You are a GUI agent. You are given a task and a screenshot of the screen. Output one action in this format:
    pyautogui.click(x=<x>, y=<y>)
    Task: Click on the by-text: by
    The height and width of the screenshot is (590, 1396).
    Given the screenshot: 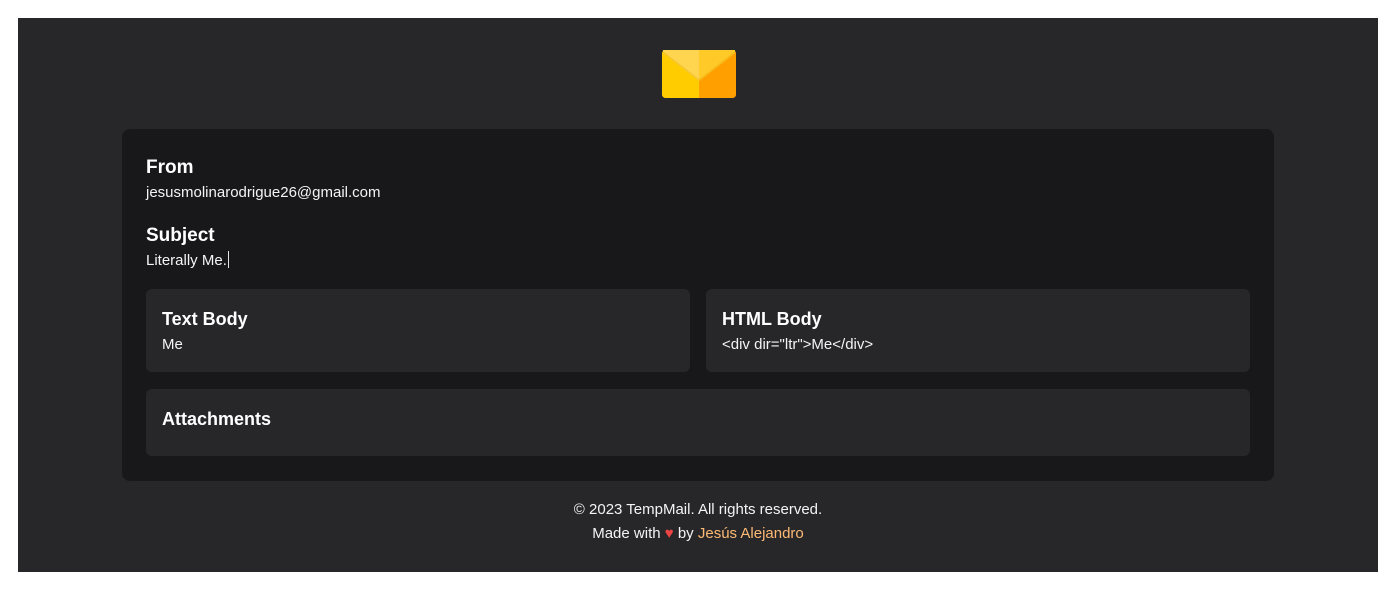 What is the action you would take?
    pyautogui.click(x=685, y=533)
    